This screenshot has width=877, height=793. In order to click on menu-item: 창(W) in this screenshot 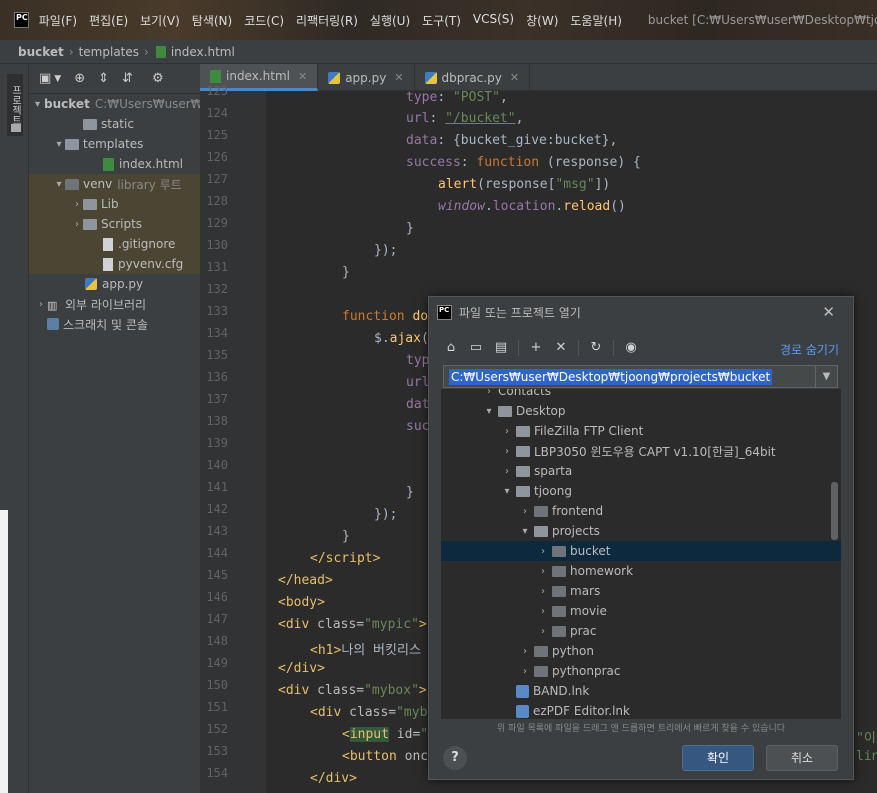, I will do `click(542, 20)`.